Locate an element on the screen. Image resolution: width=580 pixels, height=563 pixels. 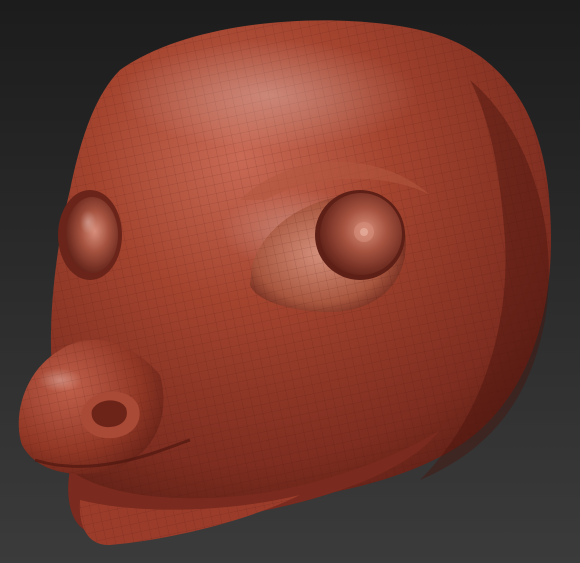
left-eye is located at coordinates (90, 235).